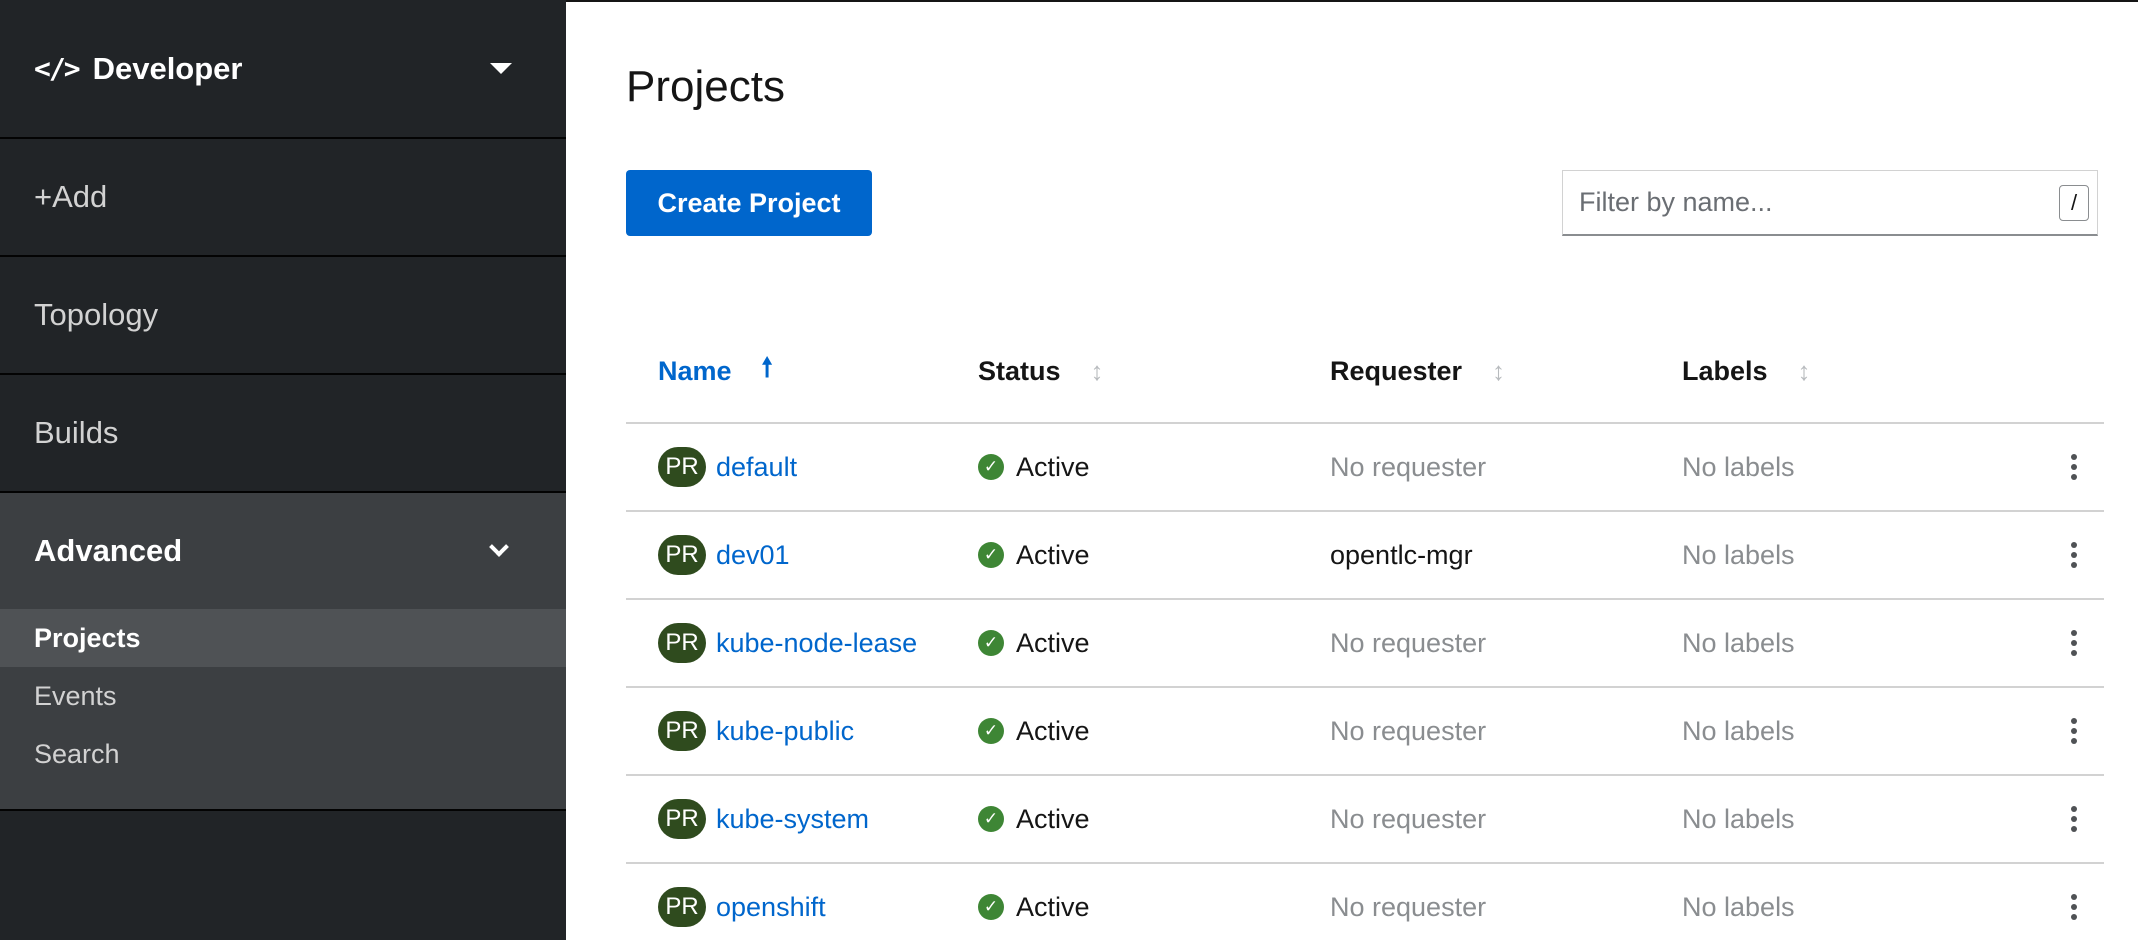  Describe the element at coordinates (756, 467) in the screenshot. I see `project-name-link: default` at that location.